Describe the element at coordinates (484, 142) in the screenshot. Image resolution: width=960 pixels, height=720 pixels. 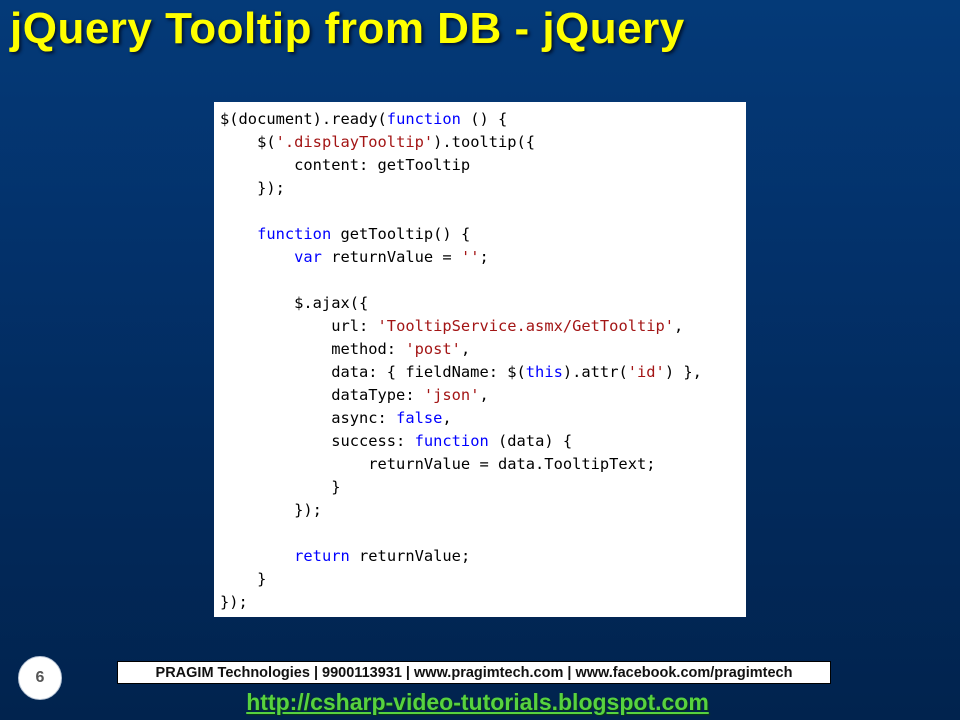
I see `code-token: ).tooltip({` at that location.